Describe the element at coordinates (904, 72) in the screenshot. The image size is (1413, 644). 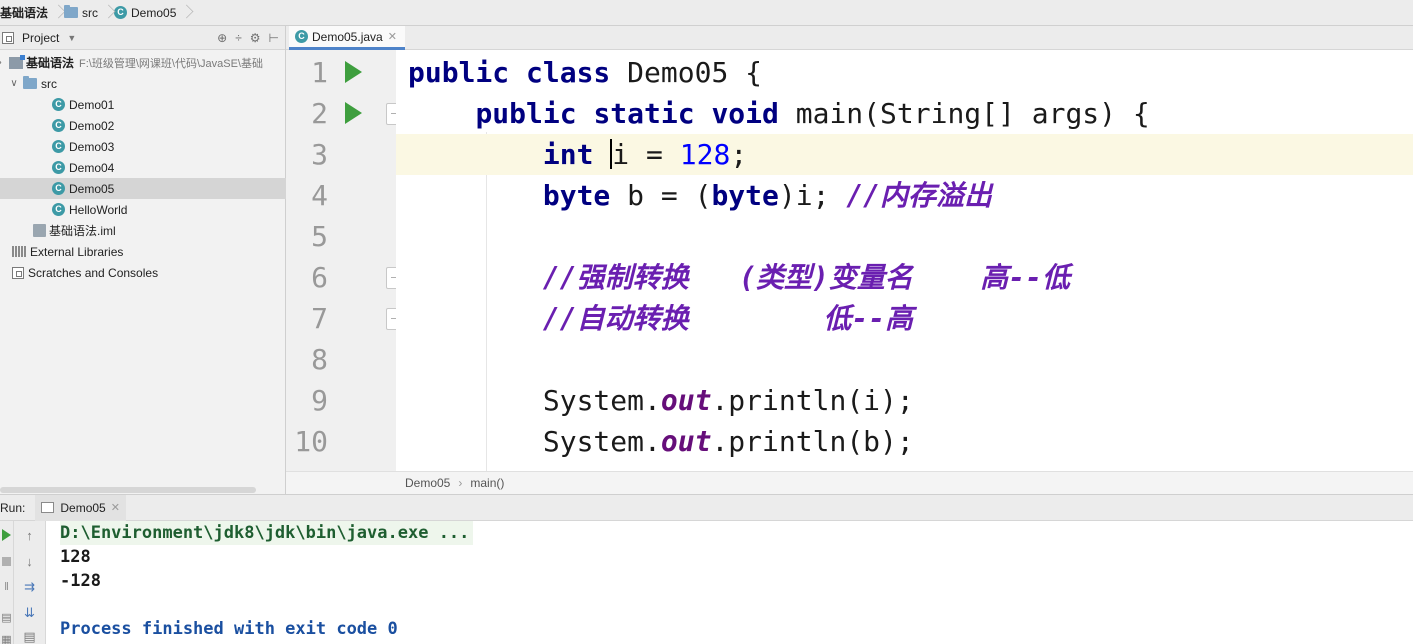
I see `code-line-1: public class Demo05 {` at that location.